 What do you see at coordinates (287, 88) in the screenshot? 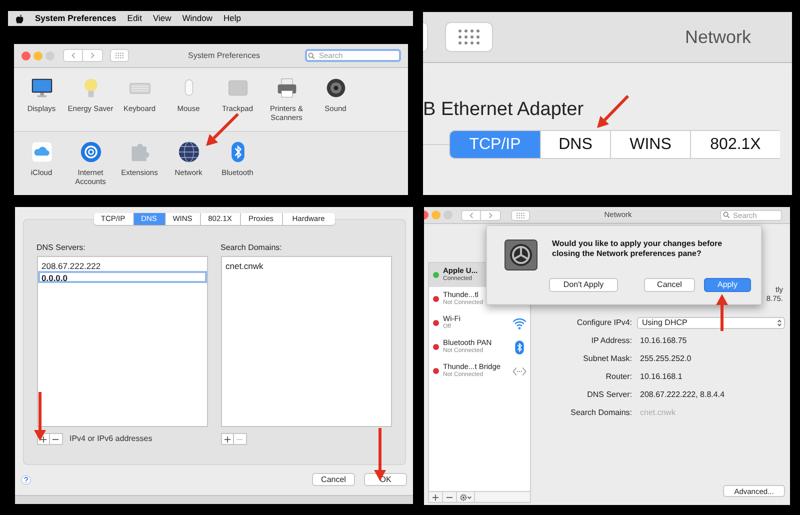
I see `printer-icon` at bounding box center [287, 88].